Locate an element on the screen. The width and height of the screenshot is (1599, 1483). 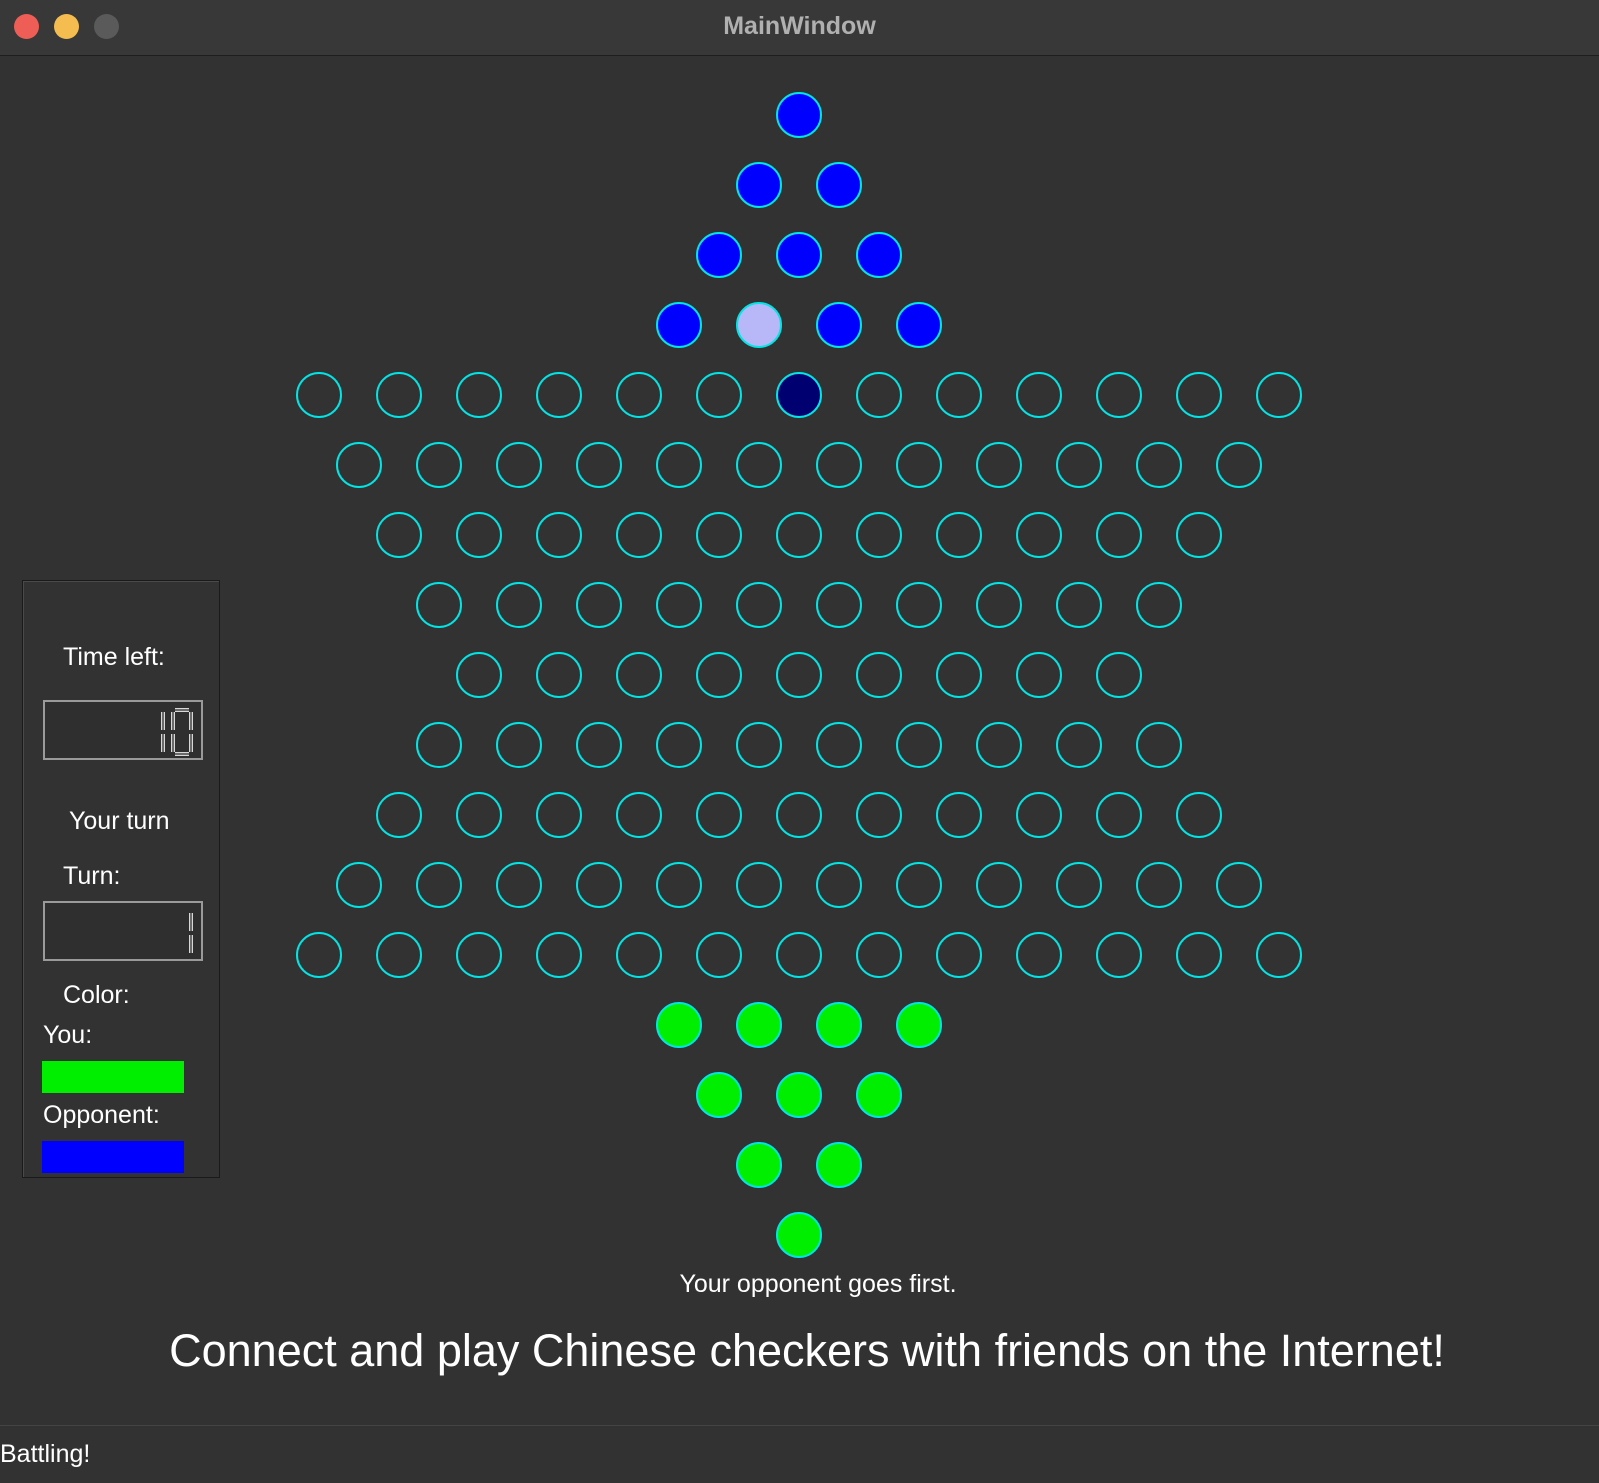
title-bar: MainWindow is located at coordinates (799, 28).